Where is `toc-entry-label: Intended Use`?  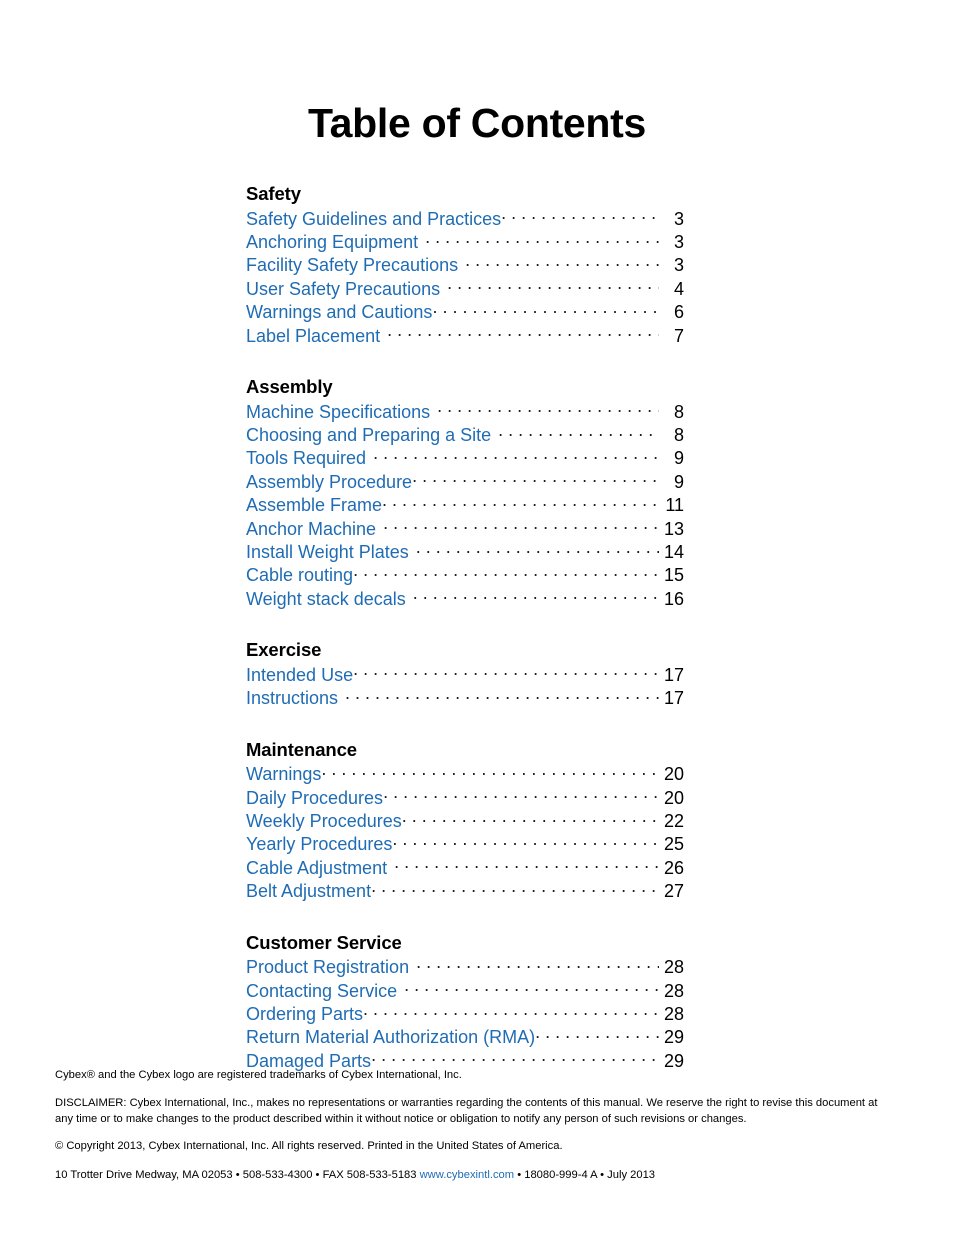 toc-entry-label: Intended Use is located at coordinates (300, 674).